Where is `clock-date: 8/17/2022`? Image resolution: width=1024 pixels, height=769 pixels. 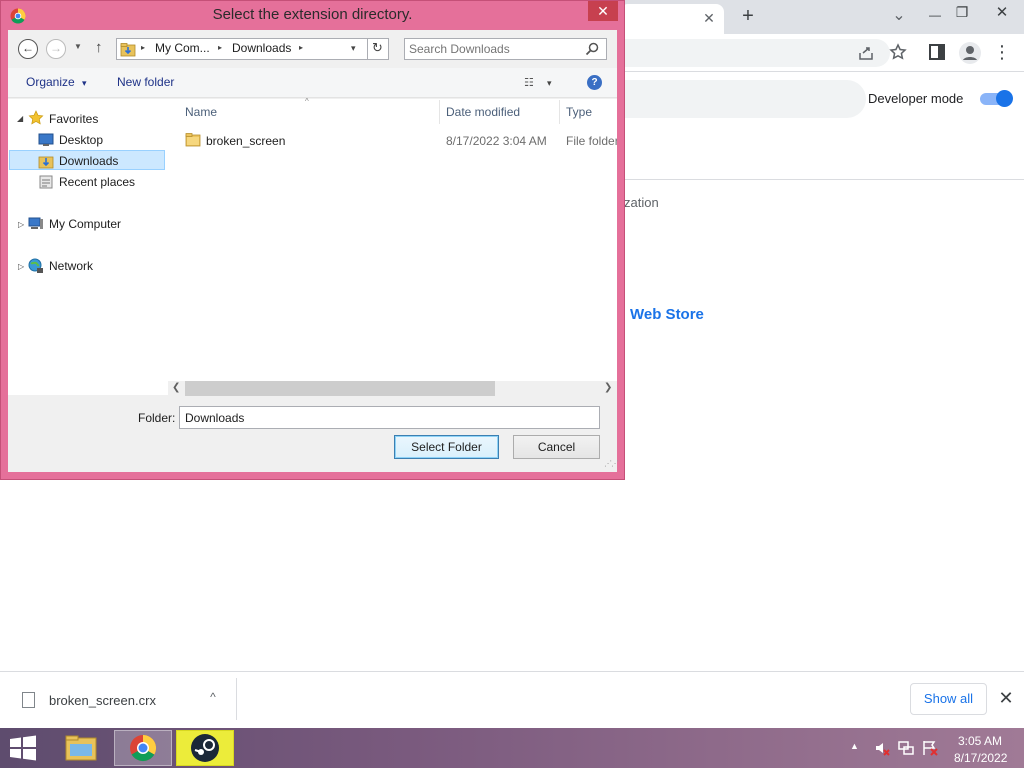 clock-date: 8/17/2022 is located at coordinates (980, 758).